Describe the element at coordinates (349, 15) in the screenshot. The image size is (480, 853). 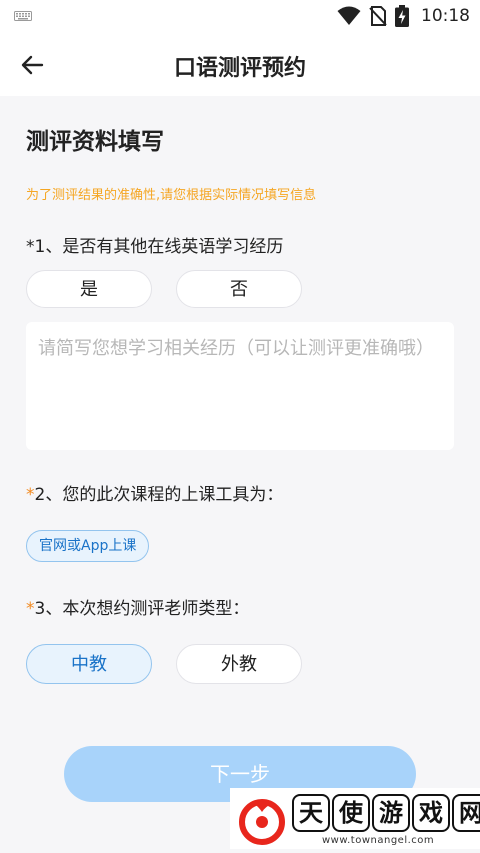
I see `wifi-icon` at that location.